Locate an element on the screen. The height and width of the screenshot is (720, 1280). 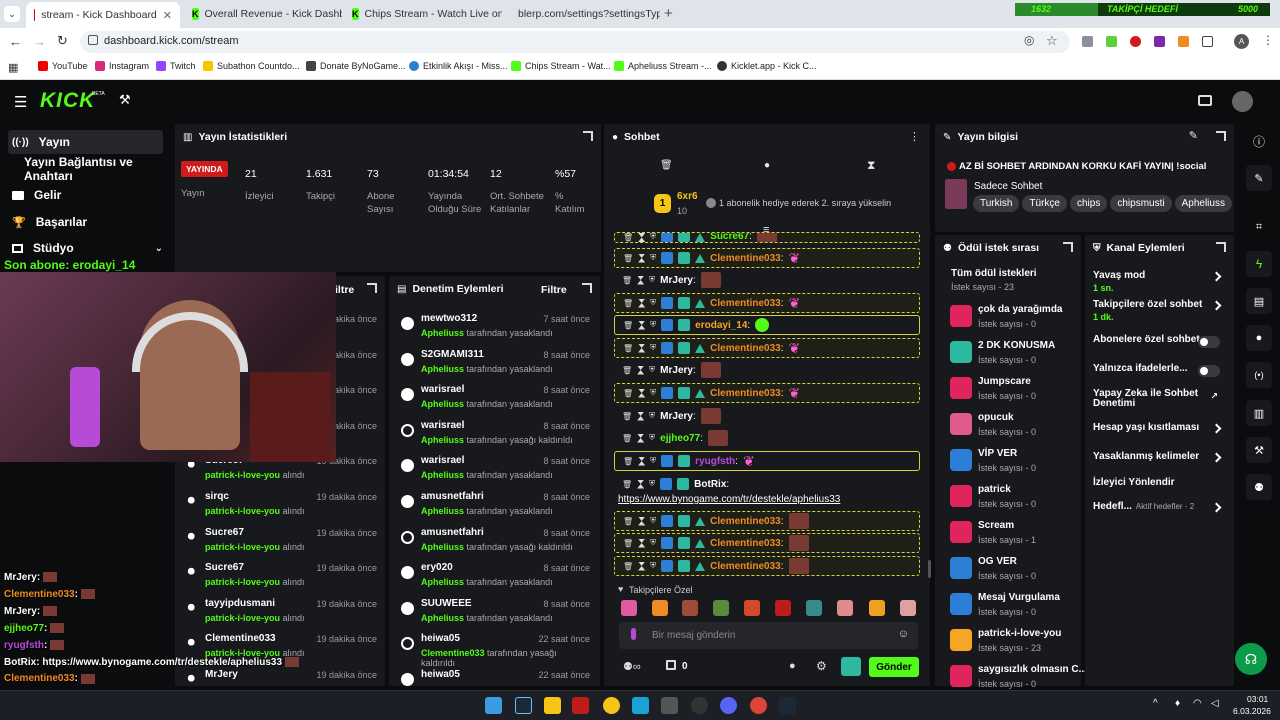
send-button: Gönder is located at coordinates (894, 667).